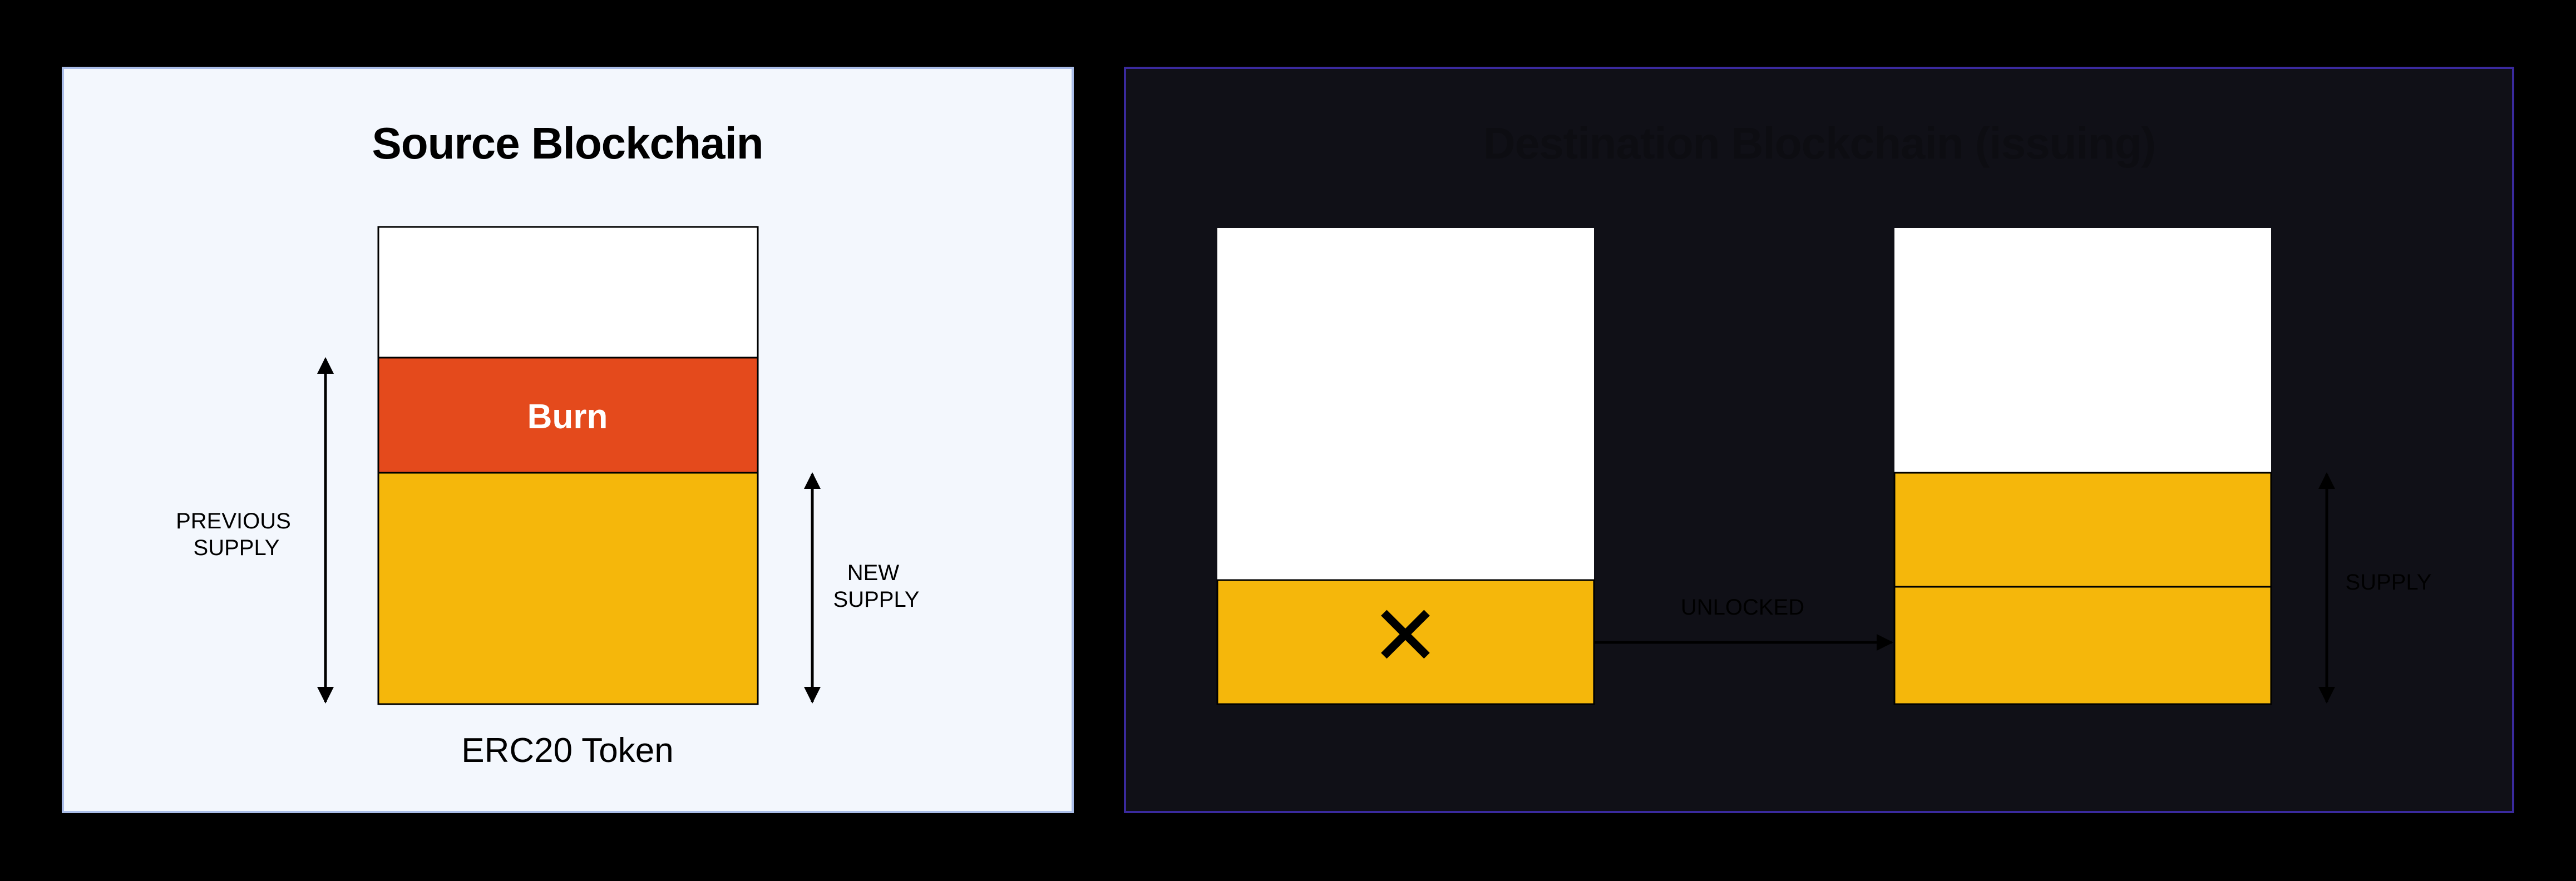  What do you see at coordinates (568, 292) in the screenshot?
I see `source-empty-segment` at bounding box center [568, 292].